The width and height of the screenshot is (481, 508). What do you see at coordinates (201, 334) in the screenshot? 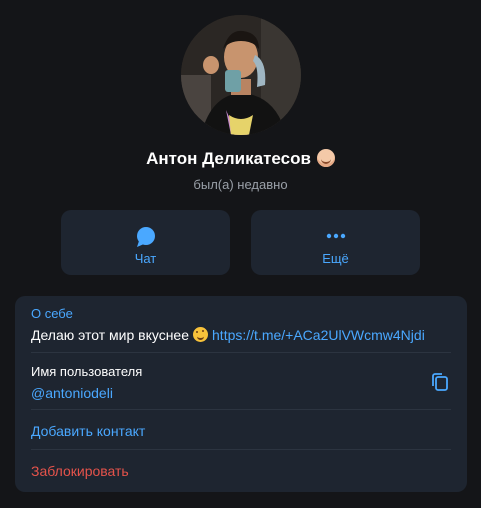
I see `smiling-face-emoji-icon` at bounding box center [201, 334].